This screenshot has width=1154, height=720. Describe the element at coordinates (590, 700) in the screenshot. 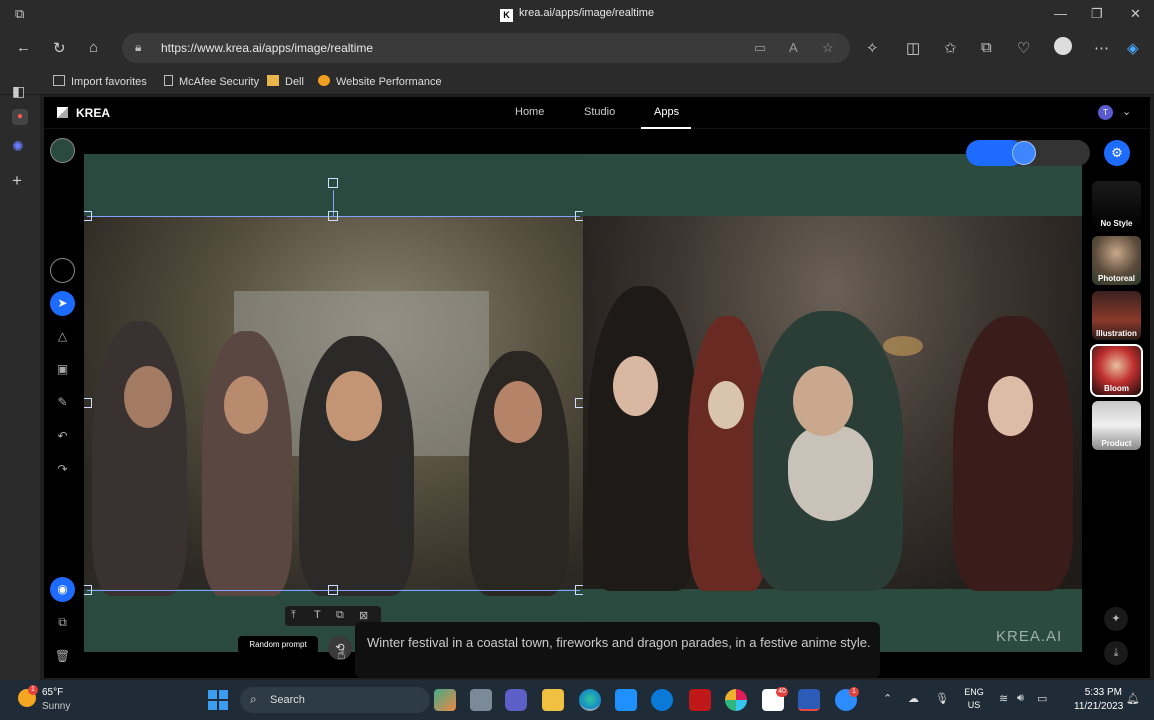

I see `edge-icon` at that location.